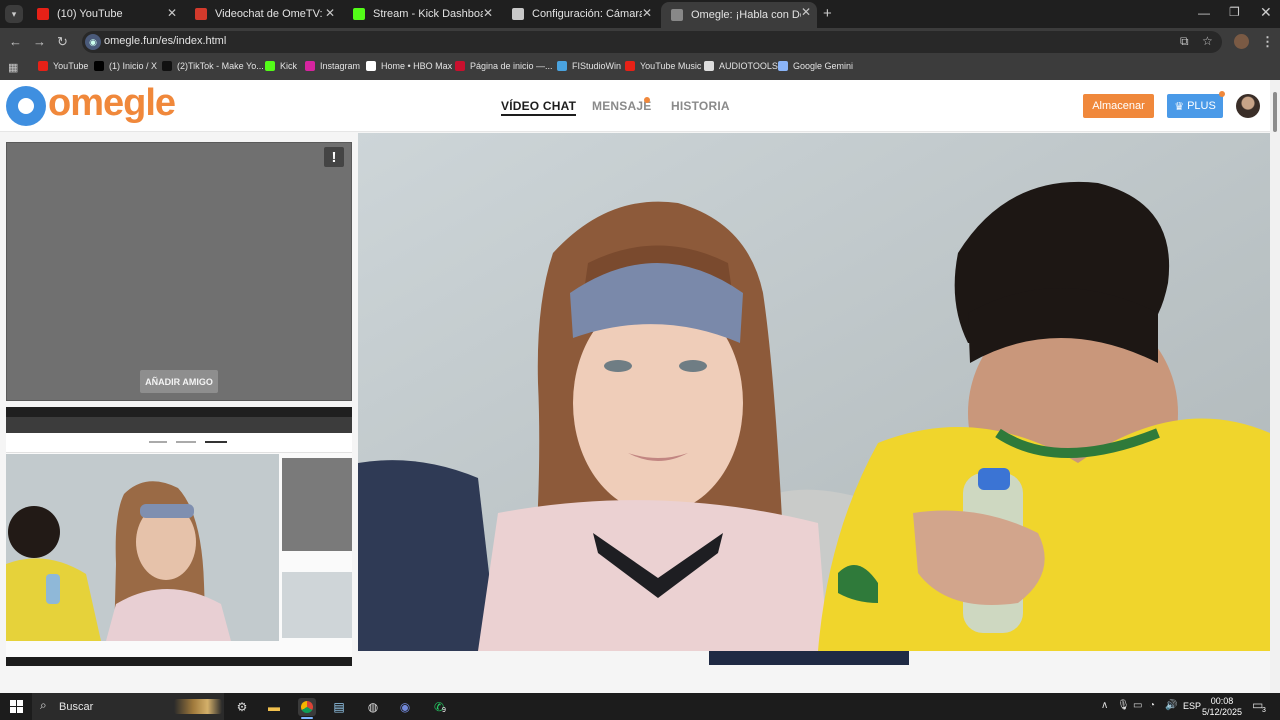  I want to click on omegle-icon, so click(677, 15).